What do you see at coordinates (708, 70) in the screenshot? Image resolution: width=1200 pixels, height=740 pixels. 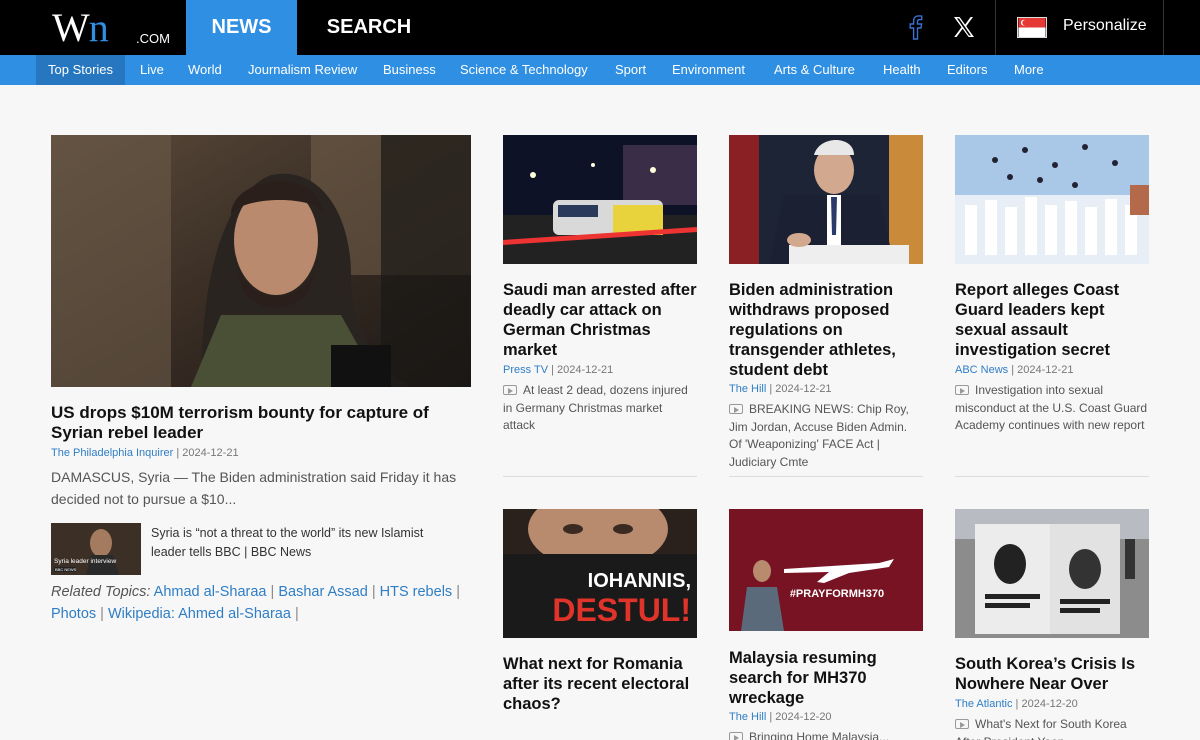 I see `nav-environment: Environment` at bounding box center [708, 70].